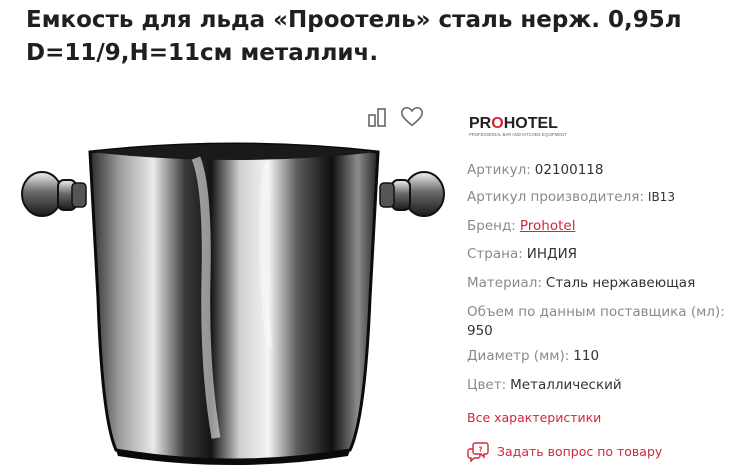  I want to click on right-handle, so click(412, 194).